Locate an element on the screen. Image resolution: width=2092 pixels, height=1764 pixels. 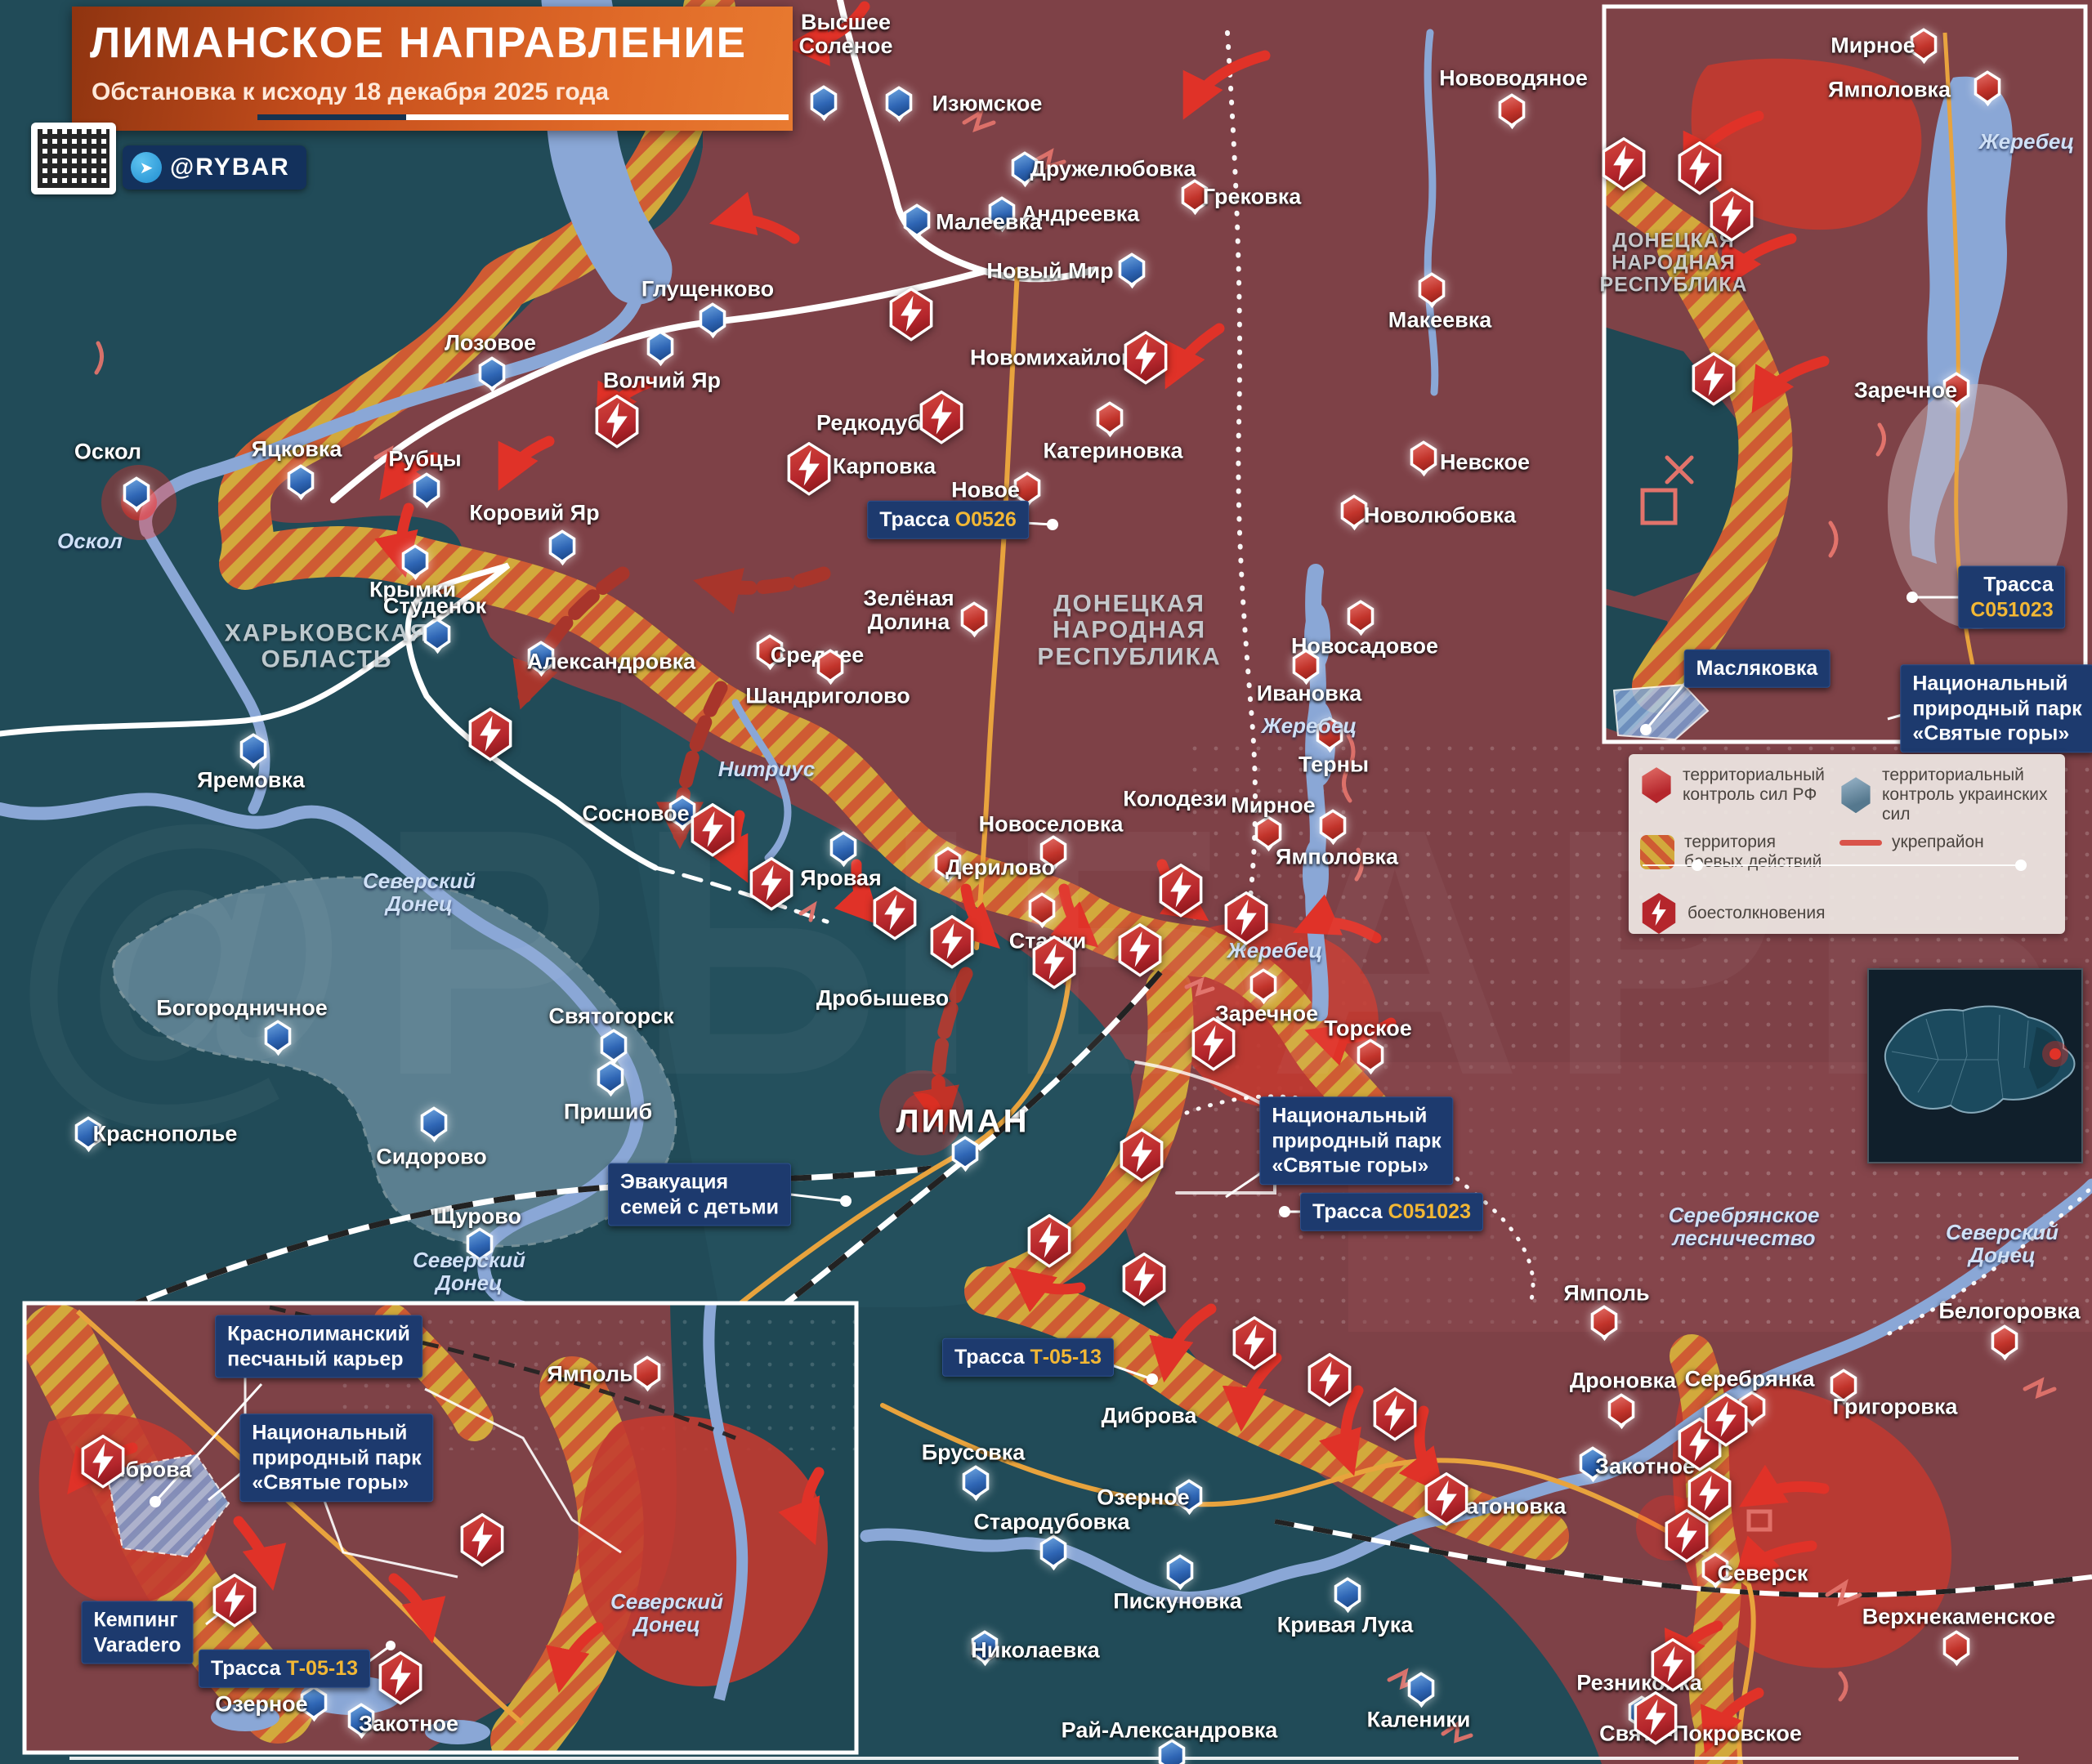
ukraine-locator-map is located at coordinates (1975, 1065).